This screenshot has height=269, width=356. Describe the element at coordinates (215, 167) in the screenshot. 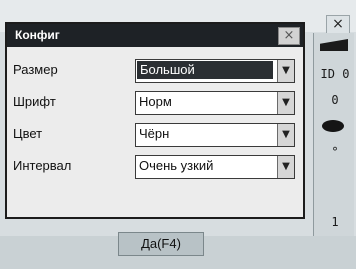

I see `spacing-select: Очень узкий ▼` at that location.